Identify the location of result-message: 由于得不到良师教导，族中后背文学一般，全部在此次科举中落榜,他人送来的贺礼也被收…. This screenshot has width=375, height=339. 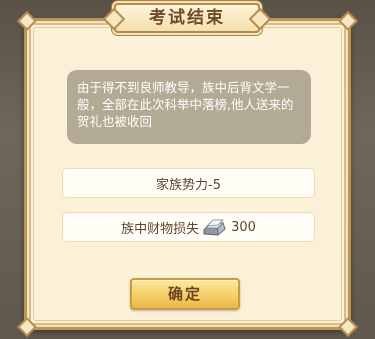
(189, 107).